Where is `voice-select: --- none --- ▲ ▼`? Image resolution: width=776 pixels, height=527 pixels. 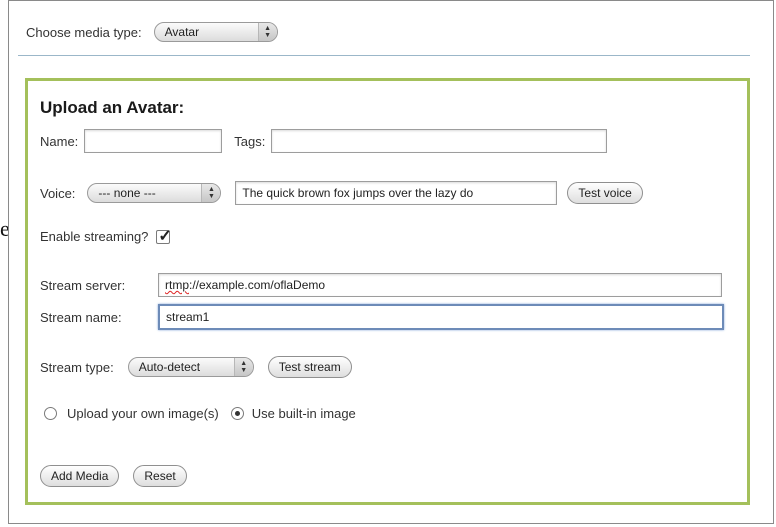 voice-select: --- none --- ▲ ▼ is located at coordinates (154, 193).